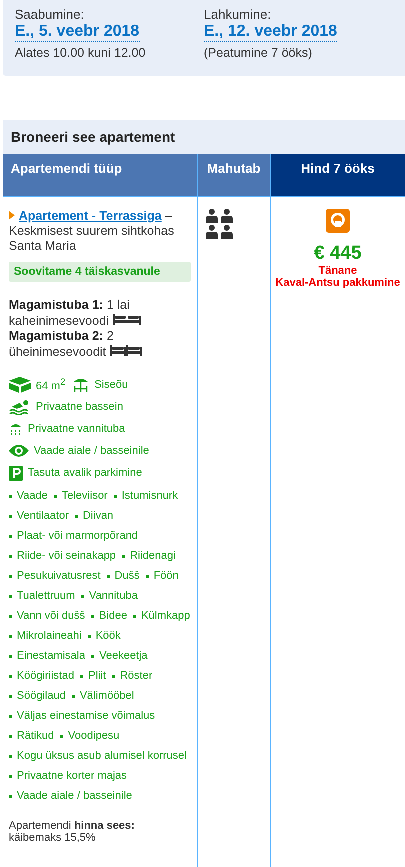 The height and width of the screenshot is (867, 405). I want to click on feature-text: Privaatne bassein, so click(80, 407).